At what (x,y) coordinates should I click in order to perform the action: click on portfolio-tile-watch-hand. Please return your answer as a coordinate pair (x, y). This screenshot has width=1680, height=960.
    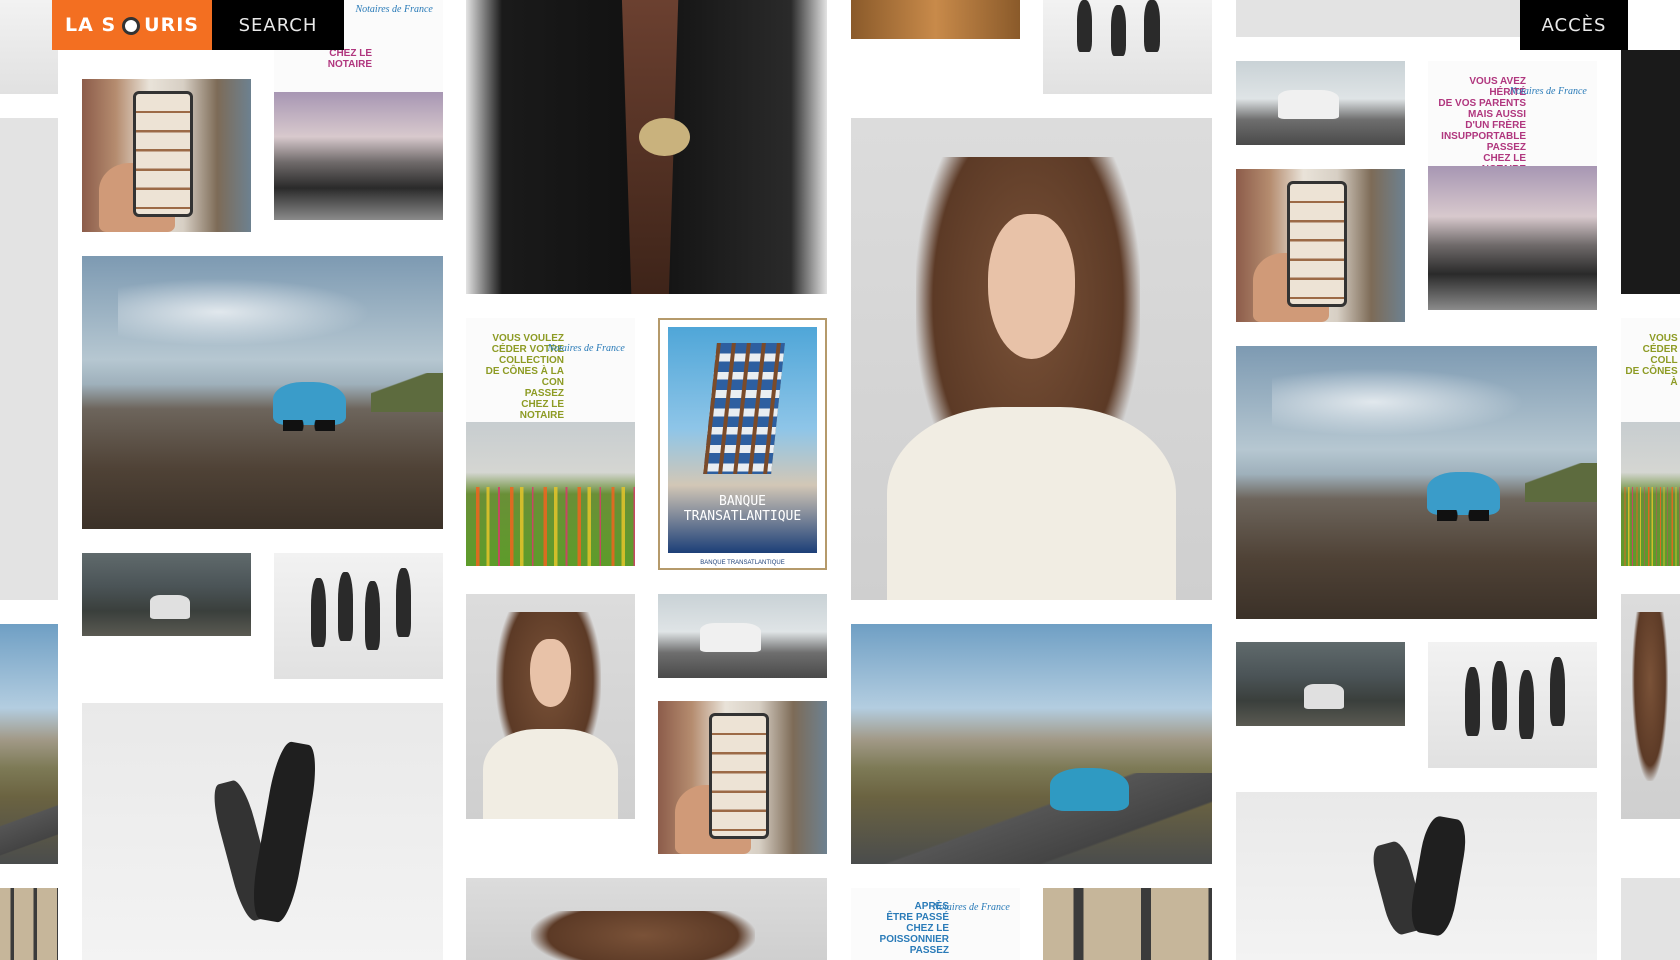
    Looking at the image, I should click on (646, 147).